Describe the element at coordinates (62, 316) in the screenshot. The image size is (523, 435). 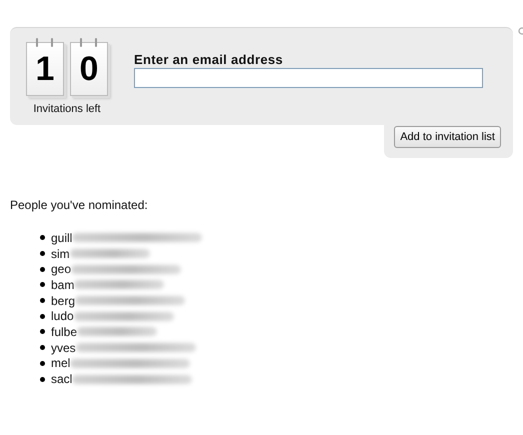
I see `person-name: ludo` at that location.